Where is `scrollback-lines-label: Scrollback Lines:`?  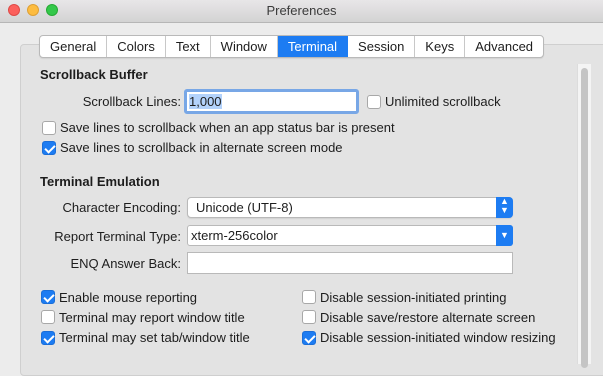 scrollback-lines-label: Scrollback Lines: is located at coordinates (131, 101).